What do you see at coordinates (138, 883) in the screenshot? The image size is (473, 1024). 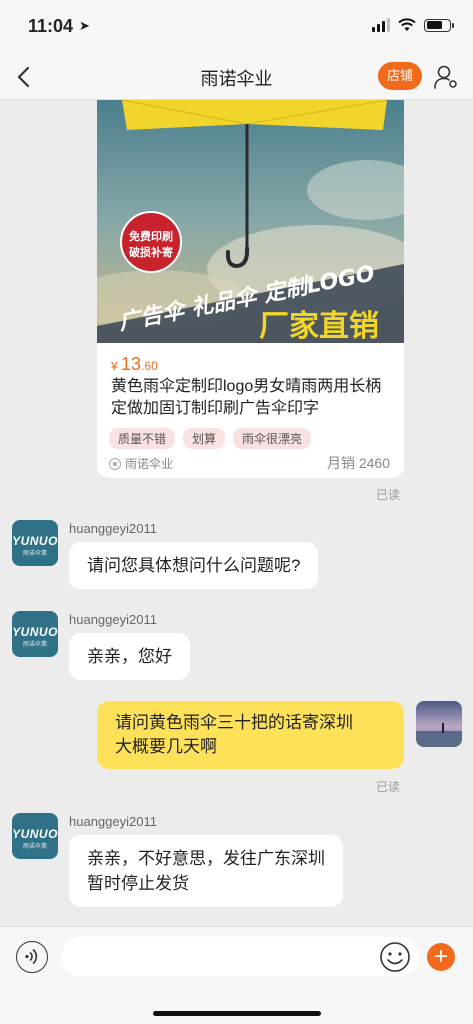 I see `message-line: 暂时停止发货` at bounding box center [138, 883].